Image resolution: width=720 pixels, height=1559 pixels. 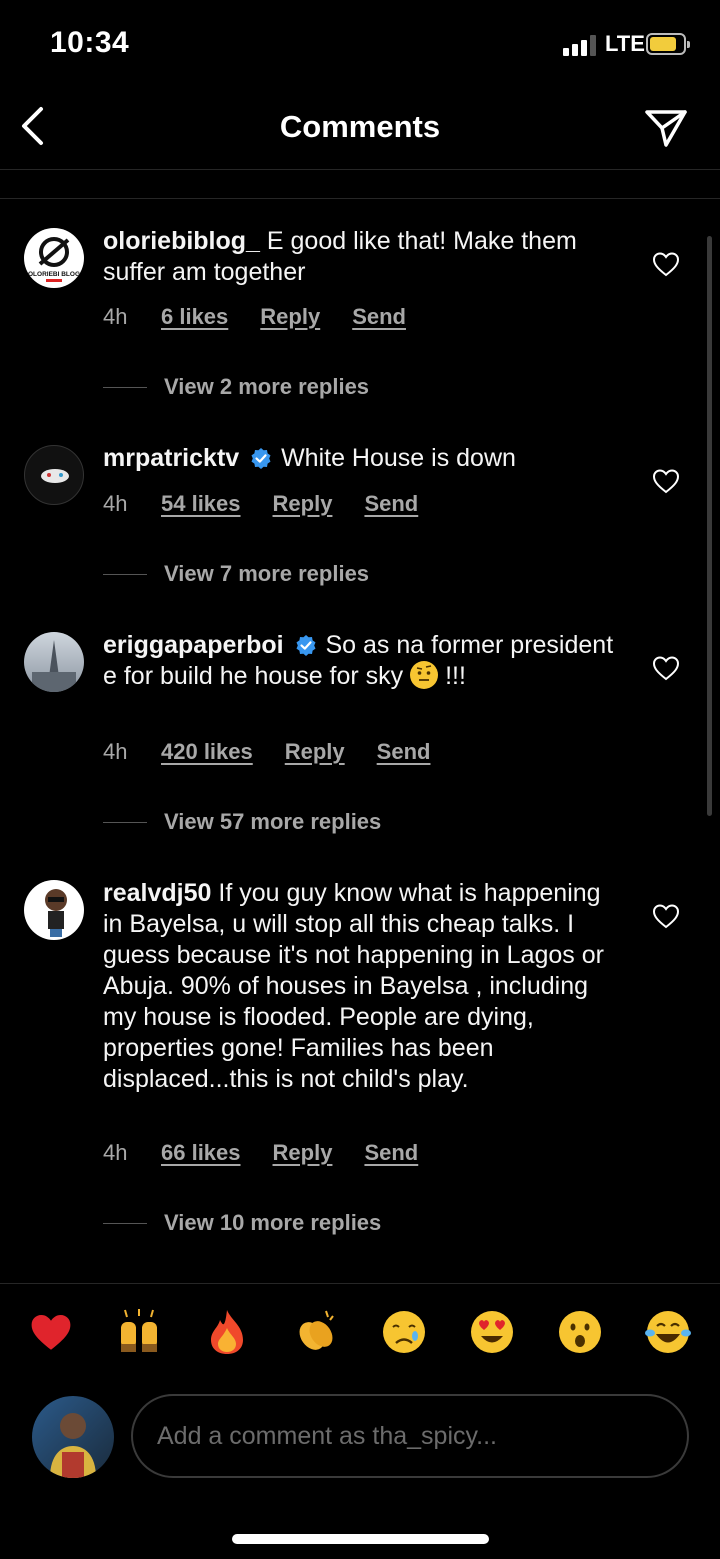 I want to click on crying-face-icon, so click(x=404, y=1332).